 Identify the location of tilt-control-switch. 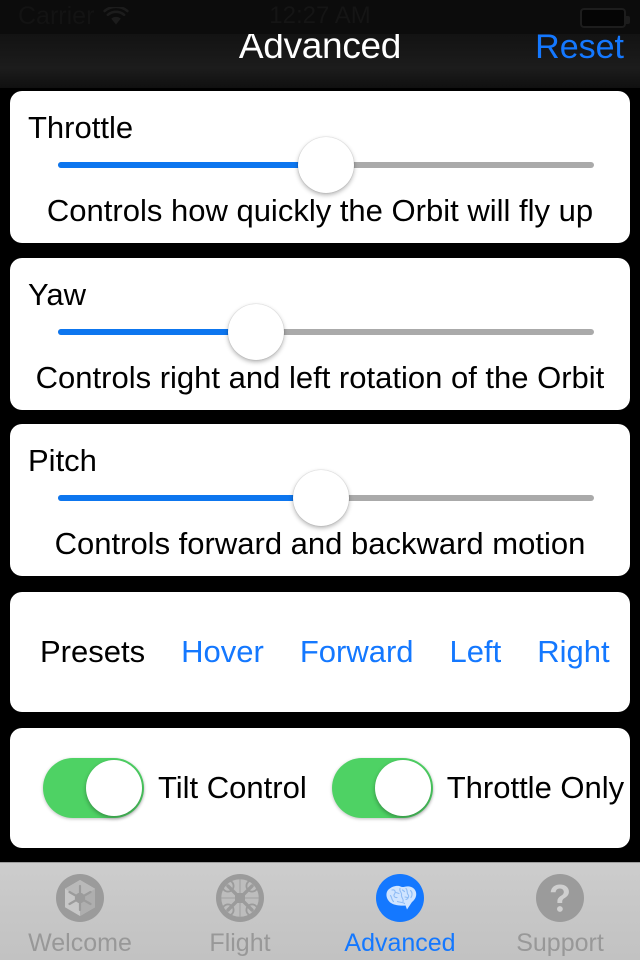
(93, 788).